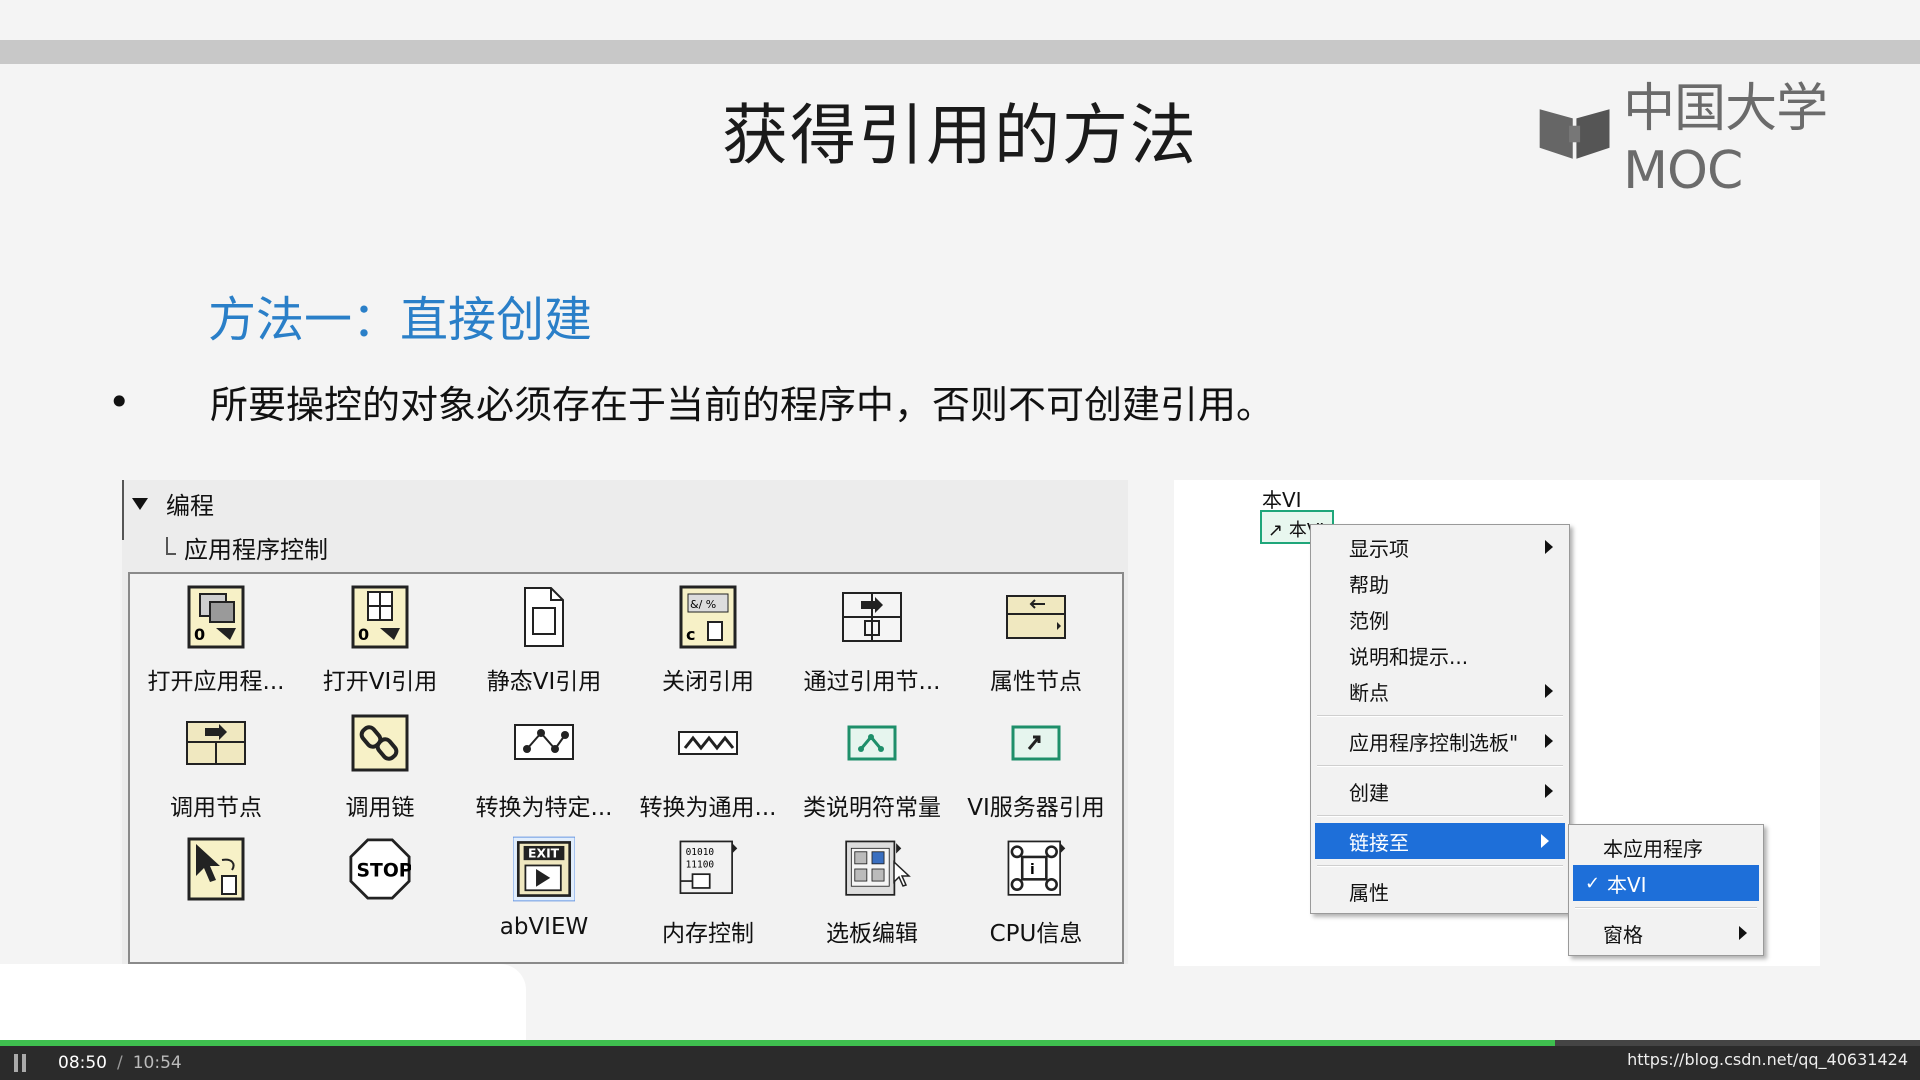 This screenshot has height=1080, width=1920. Describe the element at coordinates (1666, 933) in the screenshot. I see `submenu-item-pane: 窗格` at that location.